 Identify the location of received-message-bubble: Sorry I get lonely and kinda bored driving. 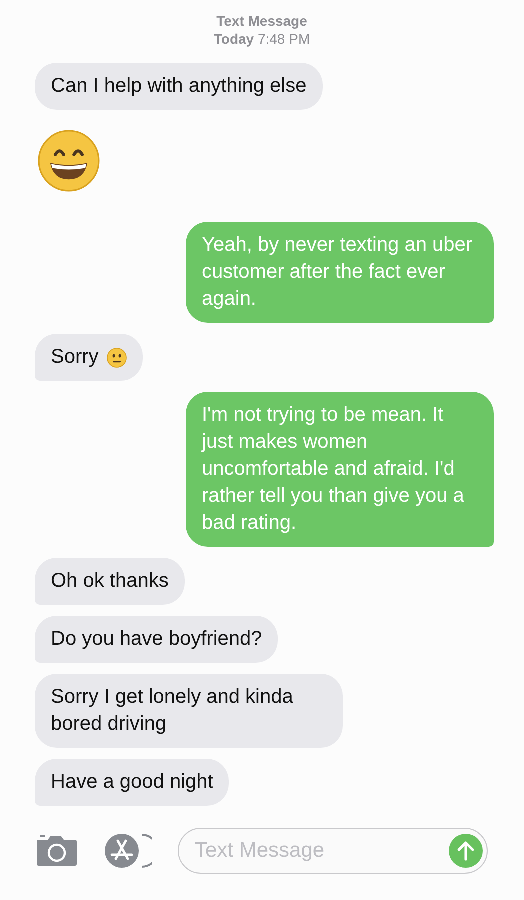
(189, 711).